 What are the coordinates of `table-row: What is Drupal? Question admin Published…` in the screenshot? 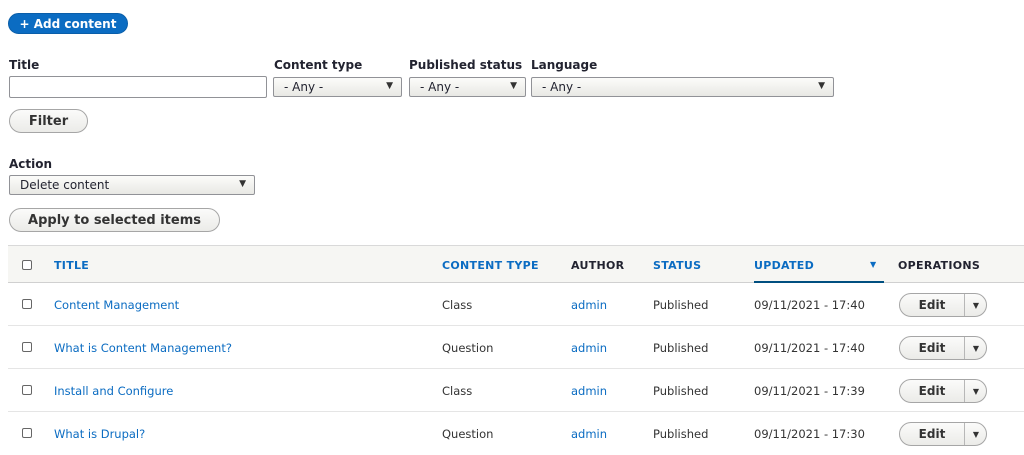 It's located at (516, 433).